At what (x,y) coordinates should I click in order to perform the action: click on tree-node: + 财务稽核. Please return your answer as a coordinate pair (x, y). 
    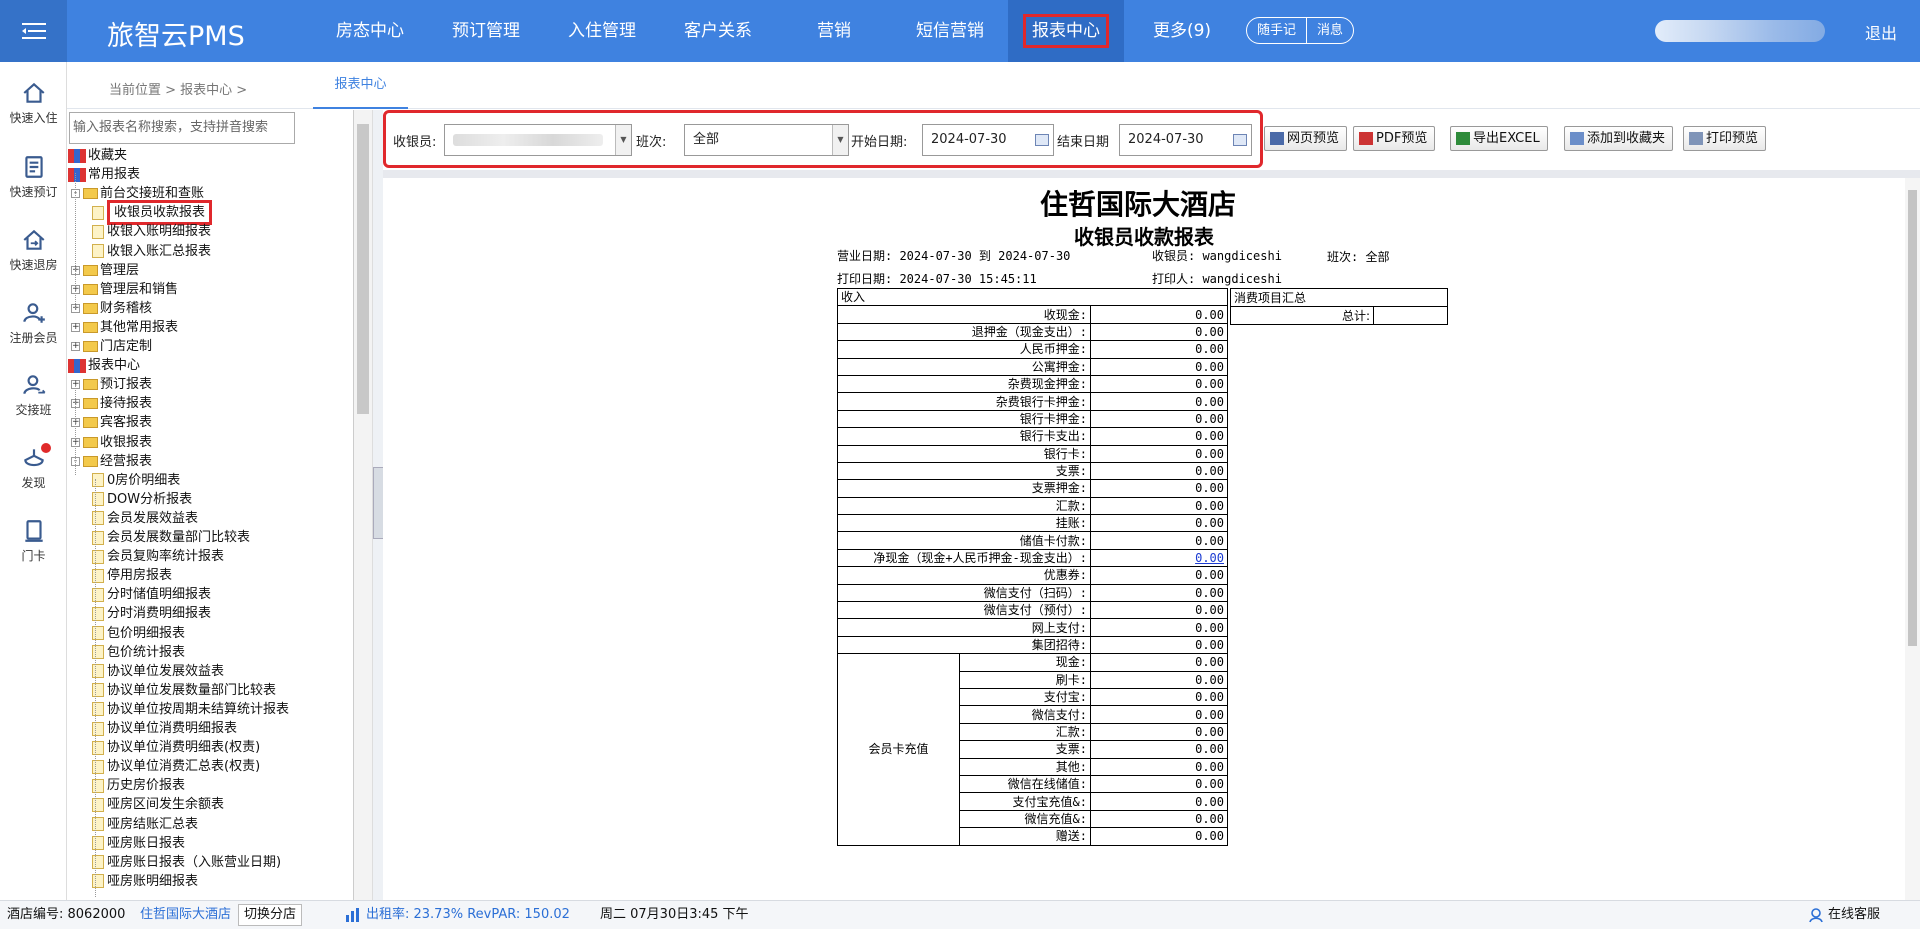
    Looking at the image, I should click on (111, 308).